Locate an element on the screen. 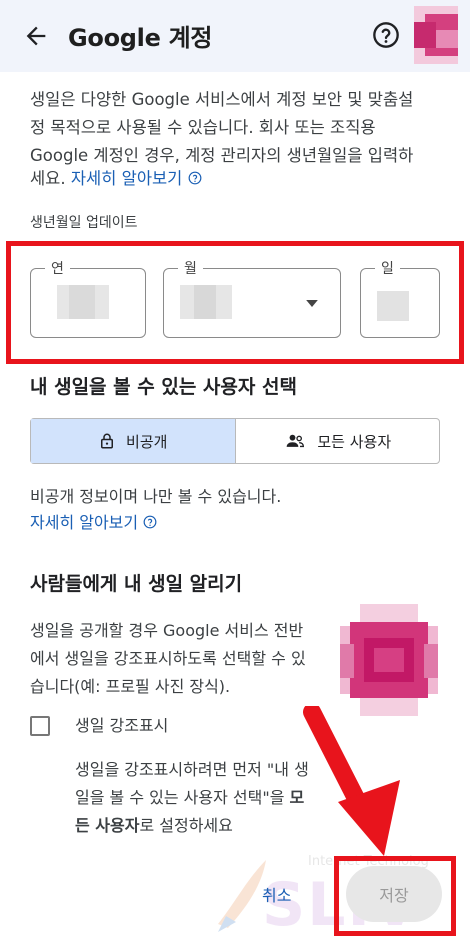 This screenshot has height=940, width=470. announce-desc-2: 에서 생일을 강조표시하도록 선택할 수 있 is located at coordinates (168, 658).